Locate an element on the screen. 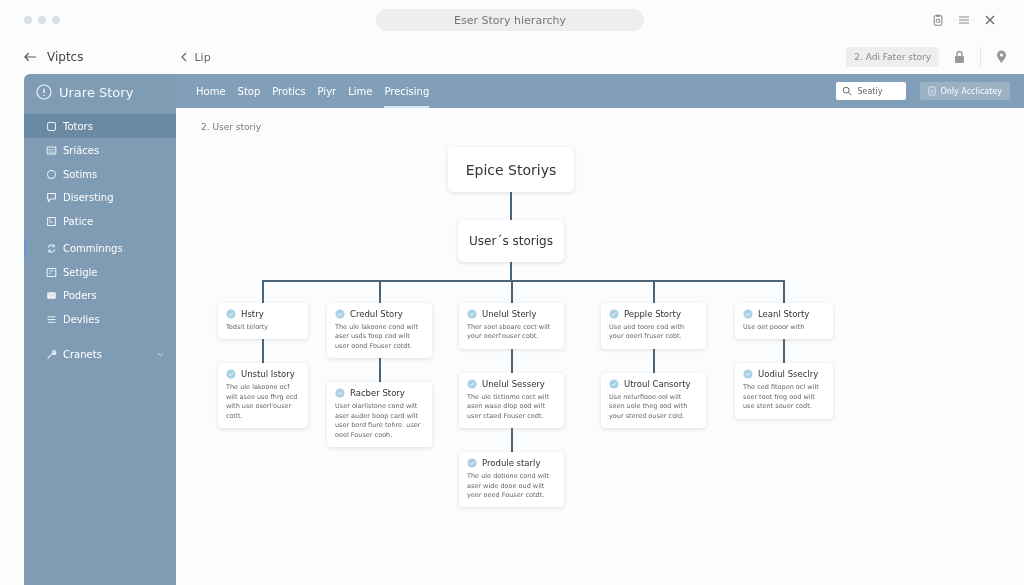 Image resolution: width=1024 pixels, height=585 pixels. breadcrumb: 2. User storiy is located at coordinates (231, 127).